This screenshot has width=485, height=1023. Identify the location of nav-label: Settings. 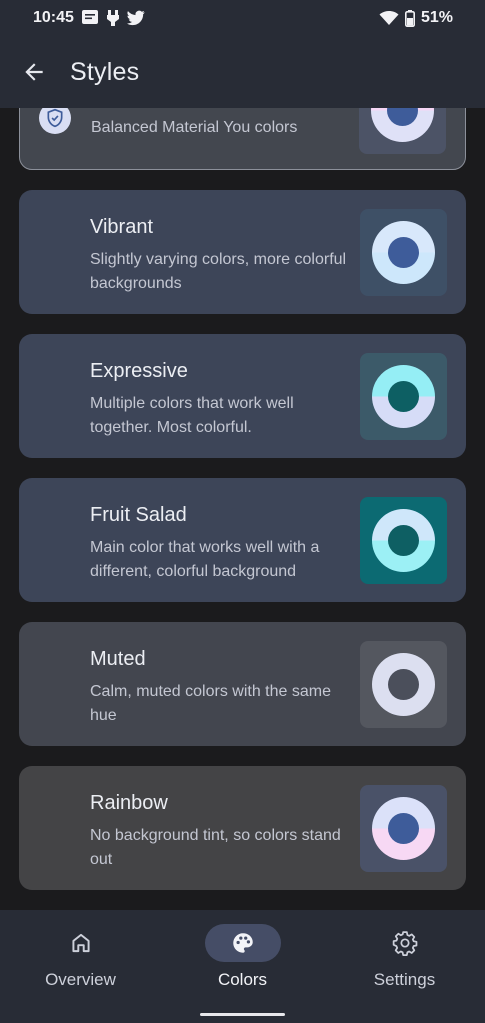
(404, 979).